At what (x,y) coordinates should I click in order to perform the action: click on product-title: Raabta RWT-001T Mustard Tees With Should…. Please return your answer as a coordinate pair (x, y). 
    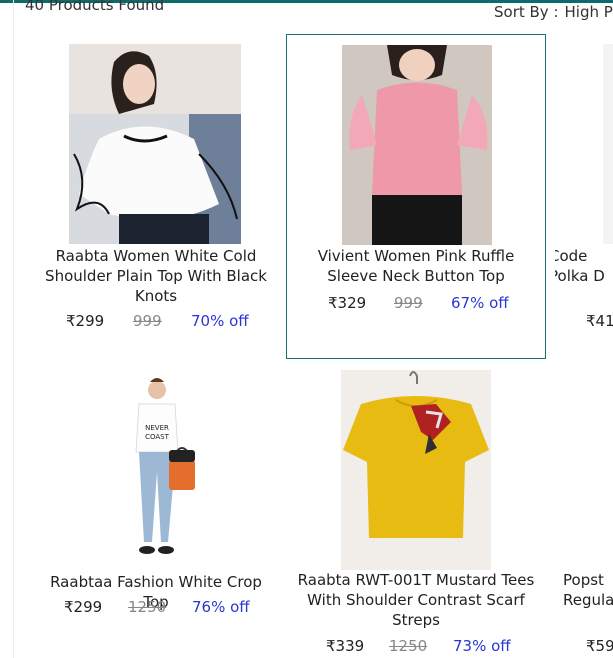
    Looking at the image, I should click on (416, 600).